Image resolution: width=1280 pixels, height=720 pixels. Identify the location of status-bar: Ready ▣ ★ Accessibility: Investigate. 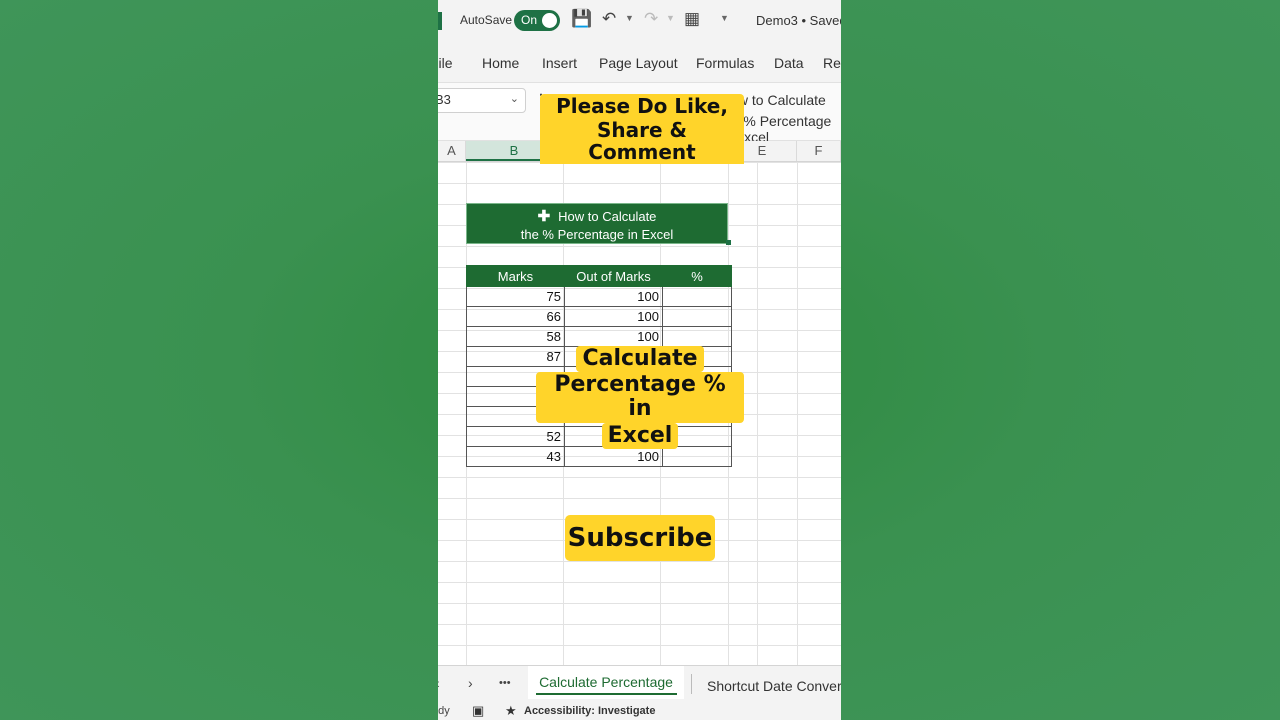
(639, 710).